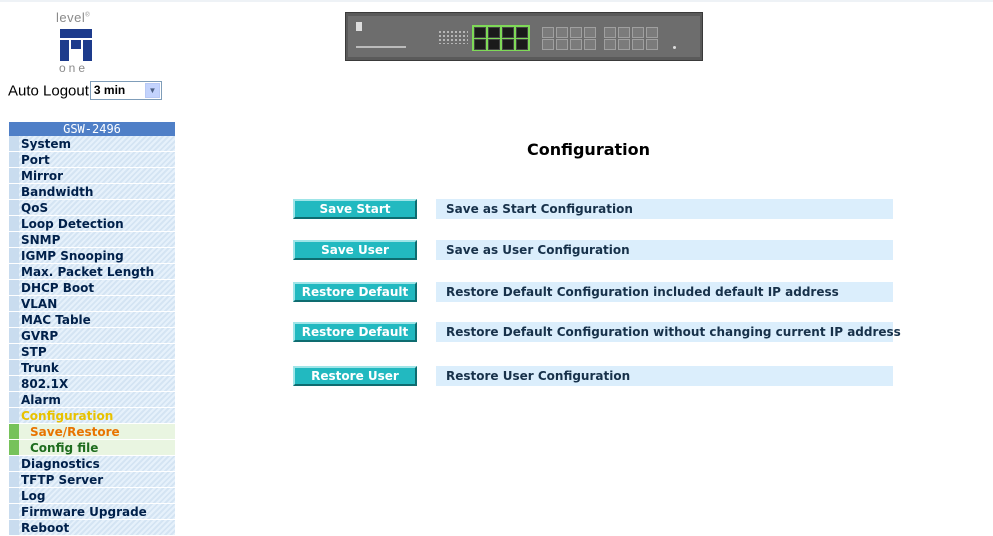  What do you see at coordinates (60, 464) in the screenshot?
I see `menu-item-label: Diagnostics` at bounding box center [60, 464].